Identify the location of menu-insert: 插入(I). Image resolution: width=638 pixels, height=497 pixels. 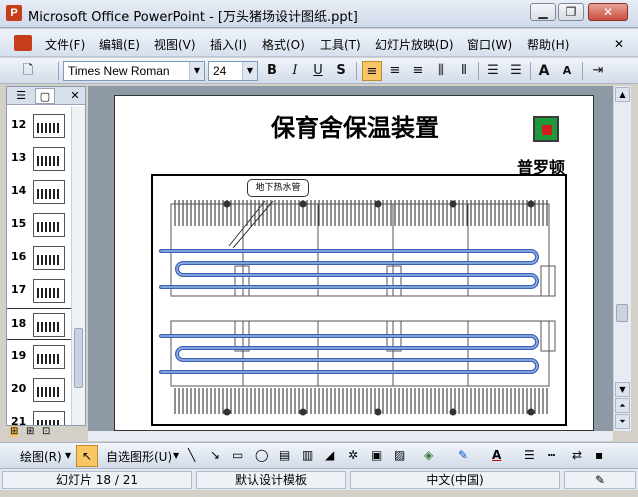
(228, 44).